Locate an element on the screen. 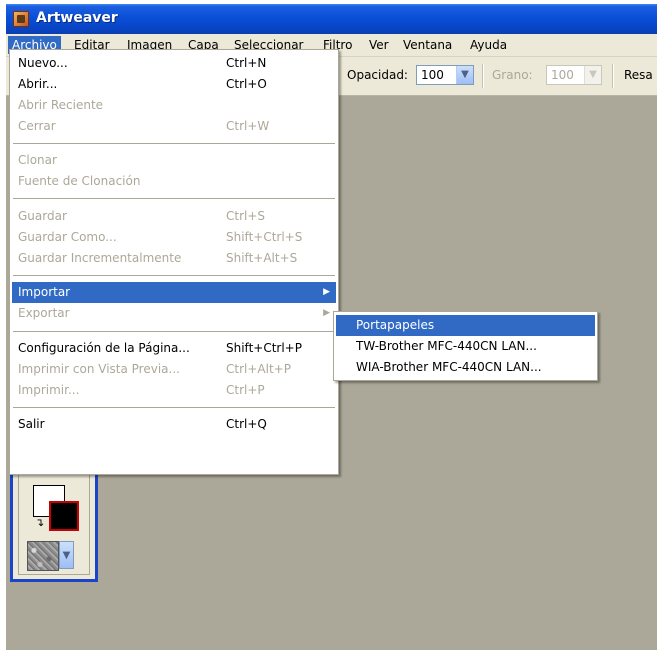  menu-item-guardar-incrementalmente: Guardar Incrementalmente Shift+Alt+S is located at coordinates (174, 258).